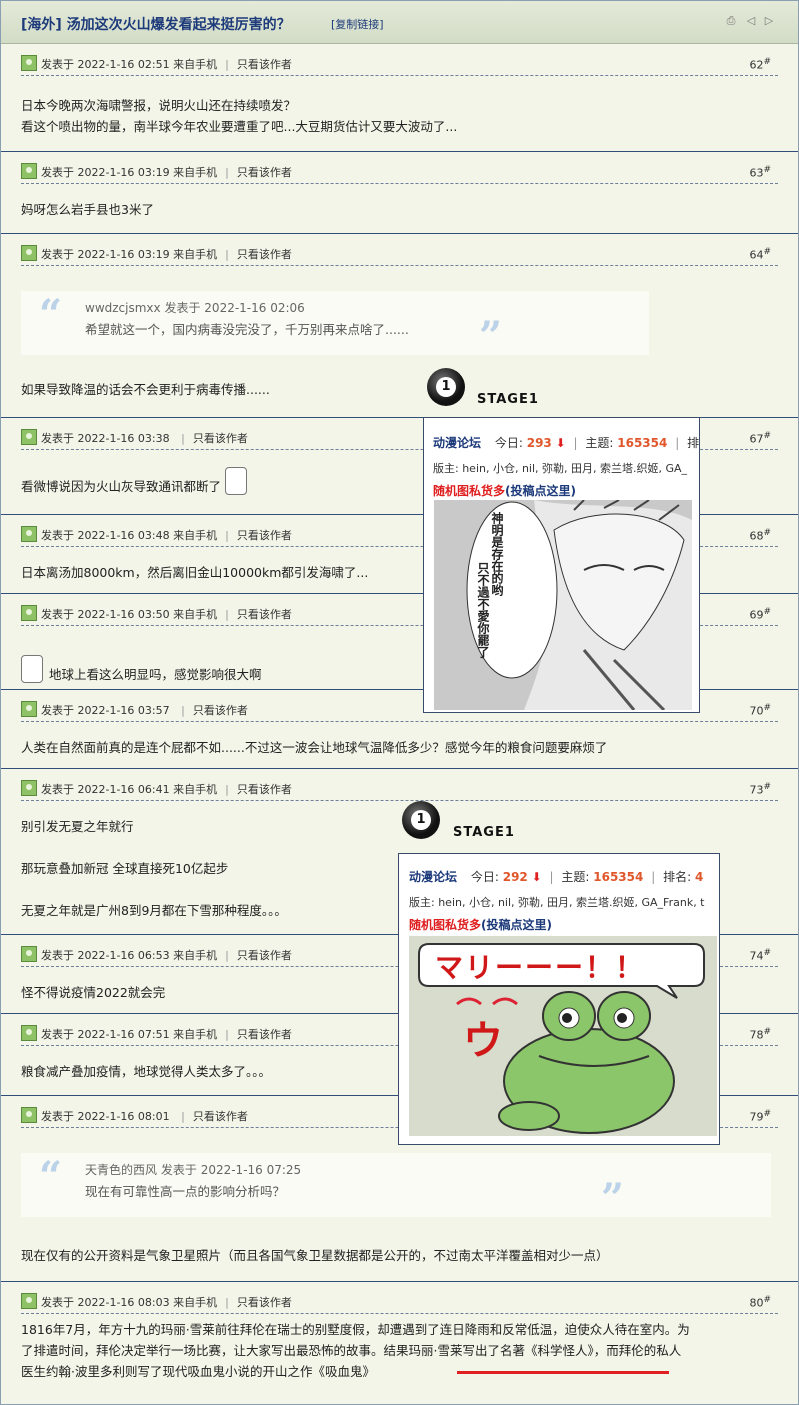 The image size is (799, 1405). I want to click on floor-number: 78#, so click(760, 1034).